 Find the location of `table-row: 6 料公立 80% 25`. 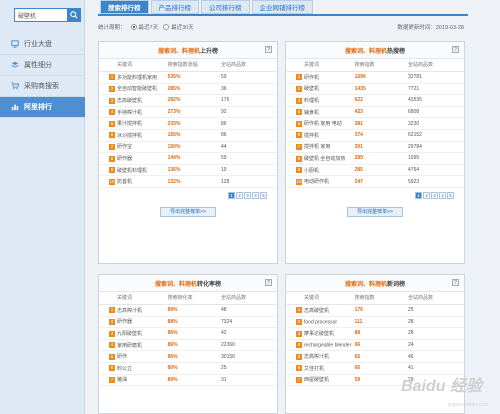

table-row: 6 料公立 80% 25 is located at coordinates (188, 368).